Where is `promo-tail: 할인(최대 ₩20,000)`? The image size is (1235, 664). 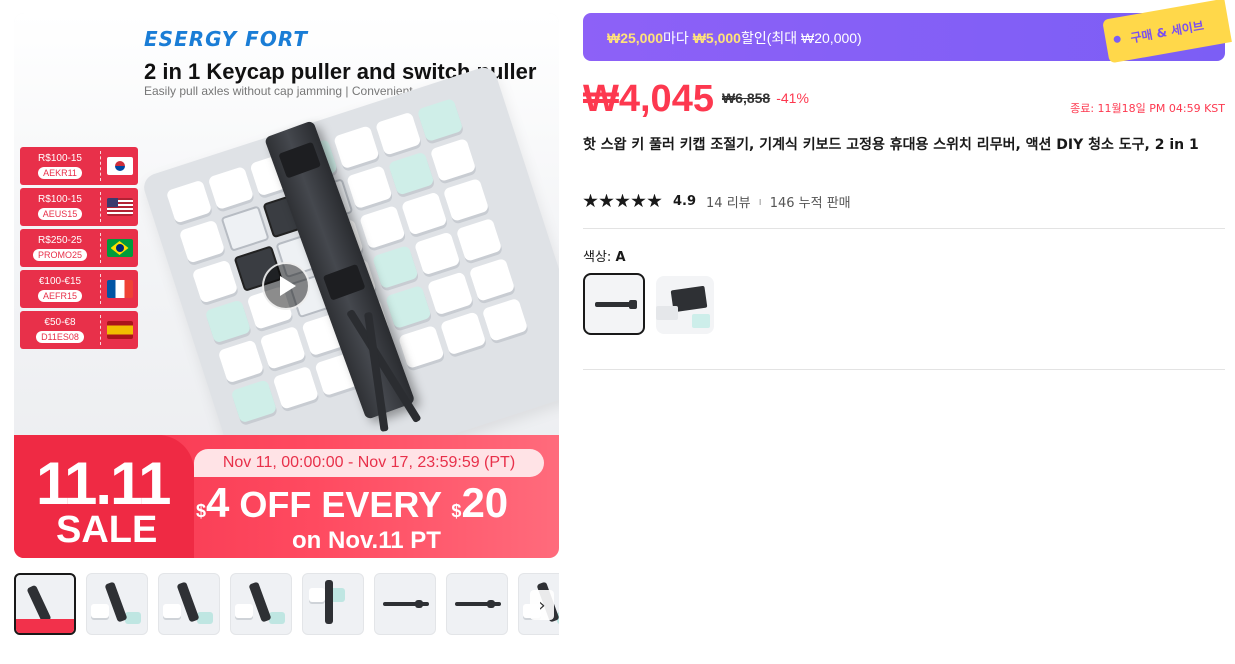 promo-tail: 할인(최대 ₩20,000) is located at coordinates (801, 38).